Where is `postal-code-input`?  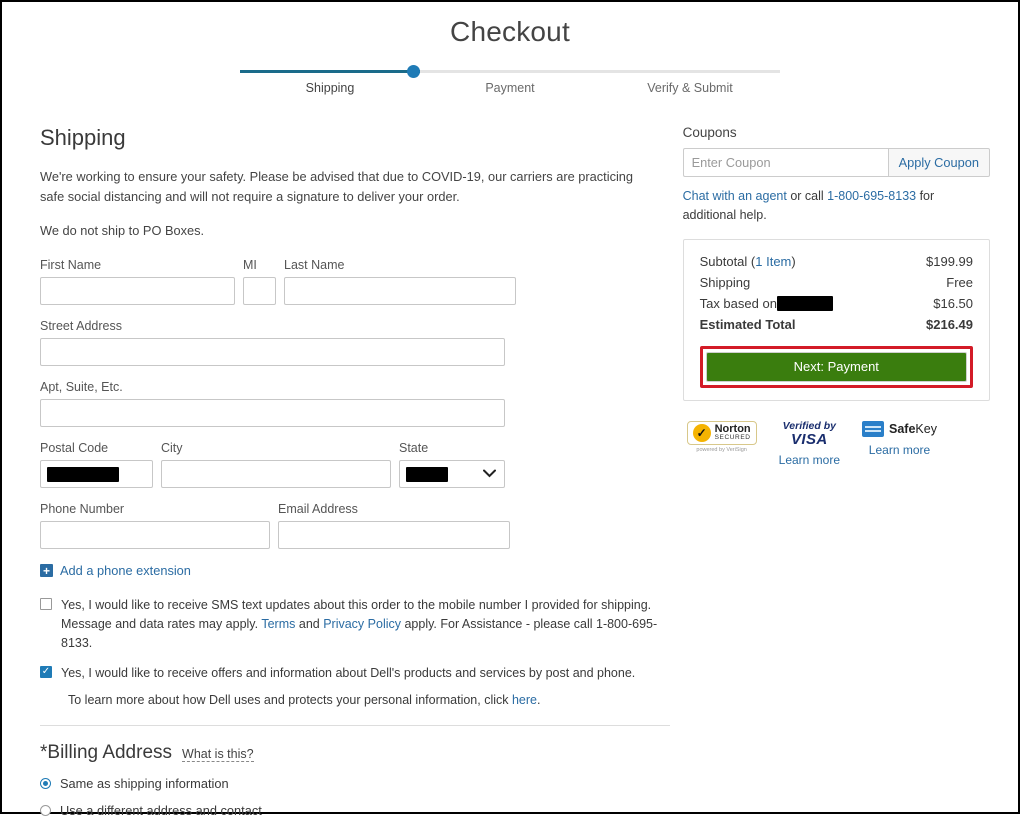 postal-code-input is located at coordinates (96, 474).